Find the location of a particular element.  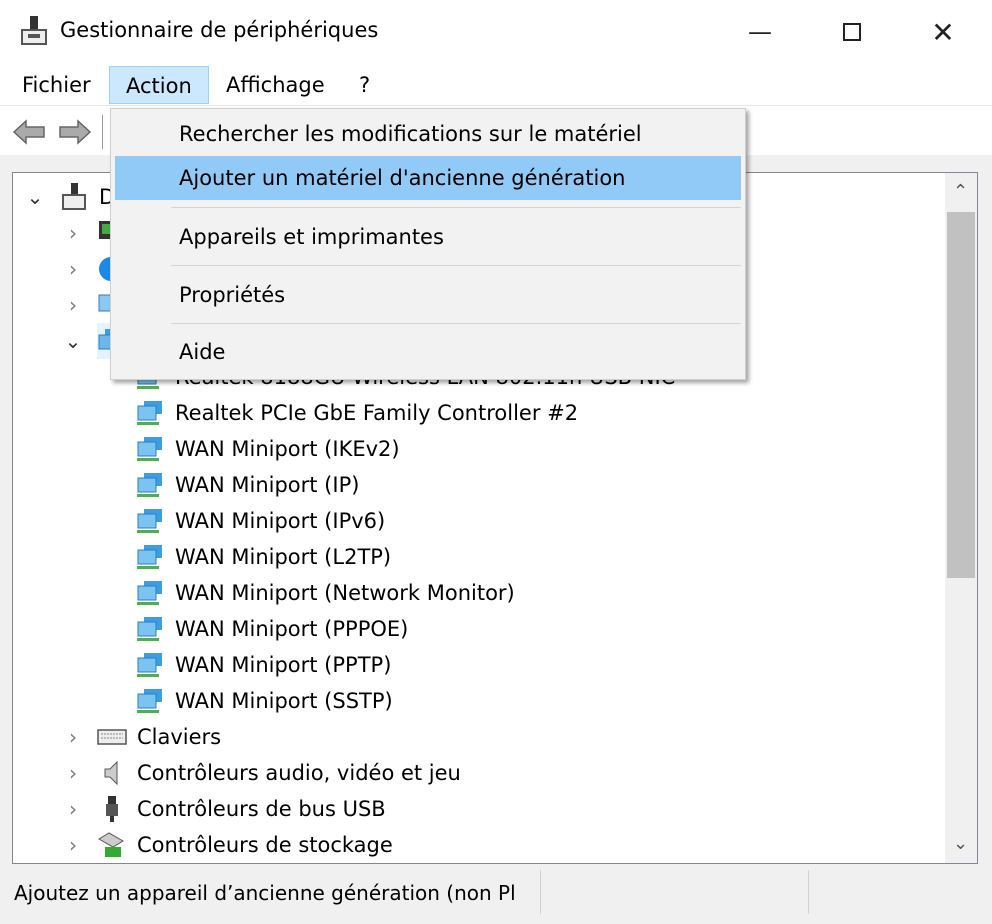

tree-category-item: Contrôleurs de bus USB is located at coordinates (241, 809).